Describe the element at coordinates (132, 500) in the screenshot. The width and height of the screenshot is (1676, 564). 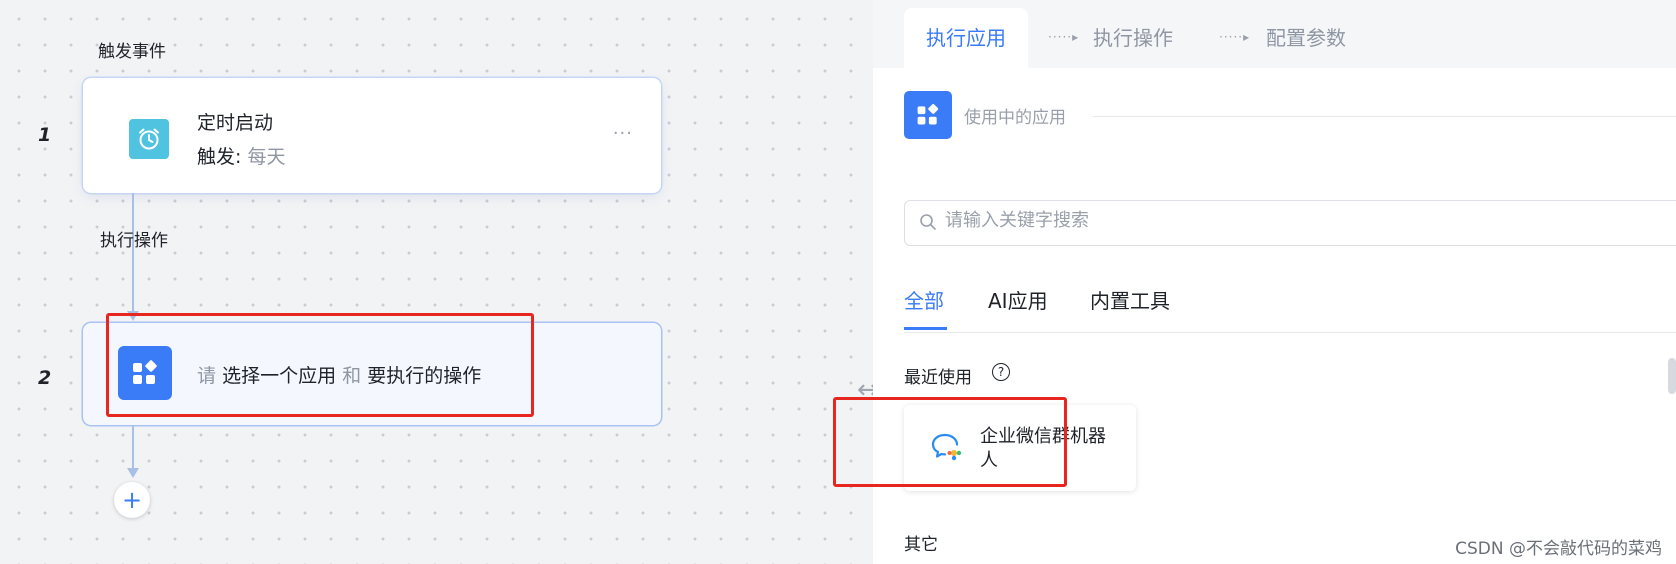
I see `add-step-button: +` at that location.